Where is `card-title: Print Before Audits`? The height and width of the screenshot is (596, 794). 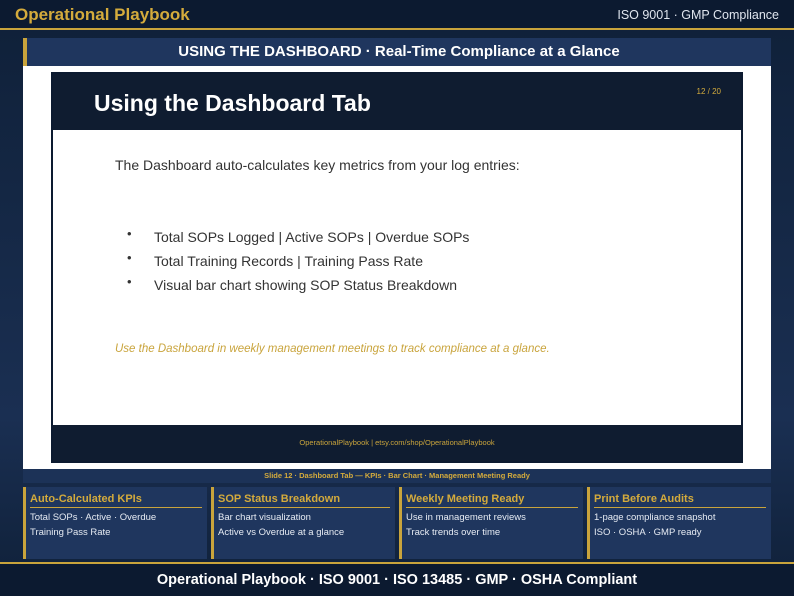
card-title: Print Before Audits is located at coordinates (644, 499).